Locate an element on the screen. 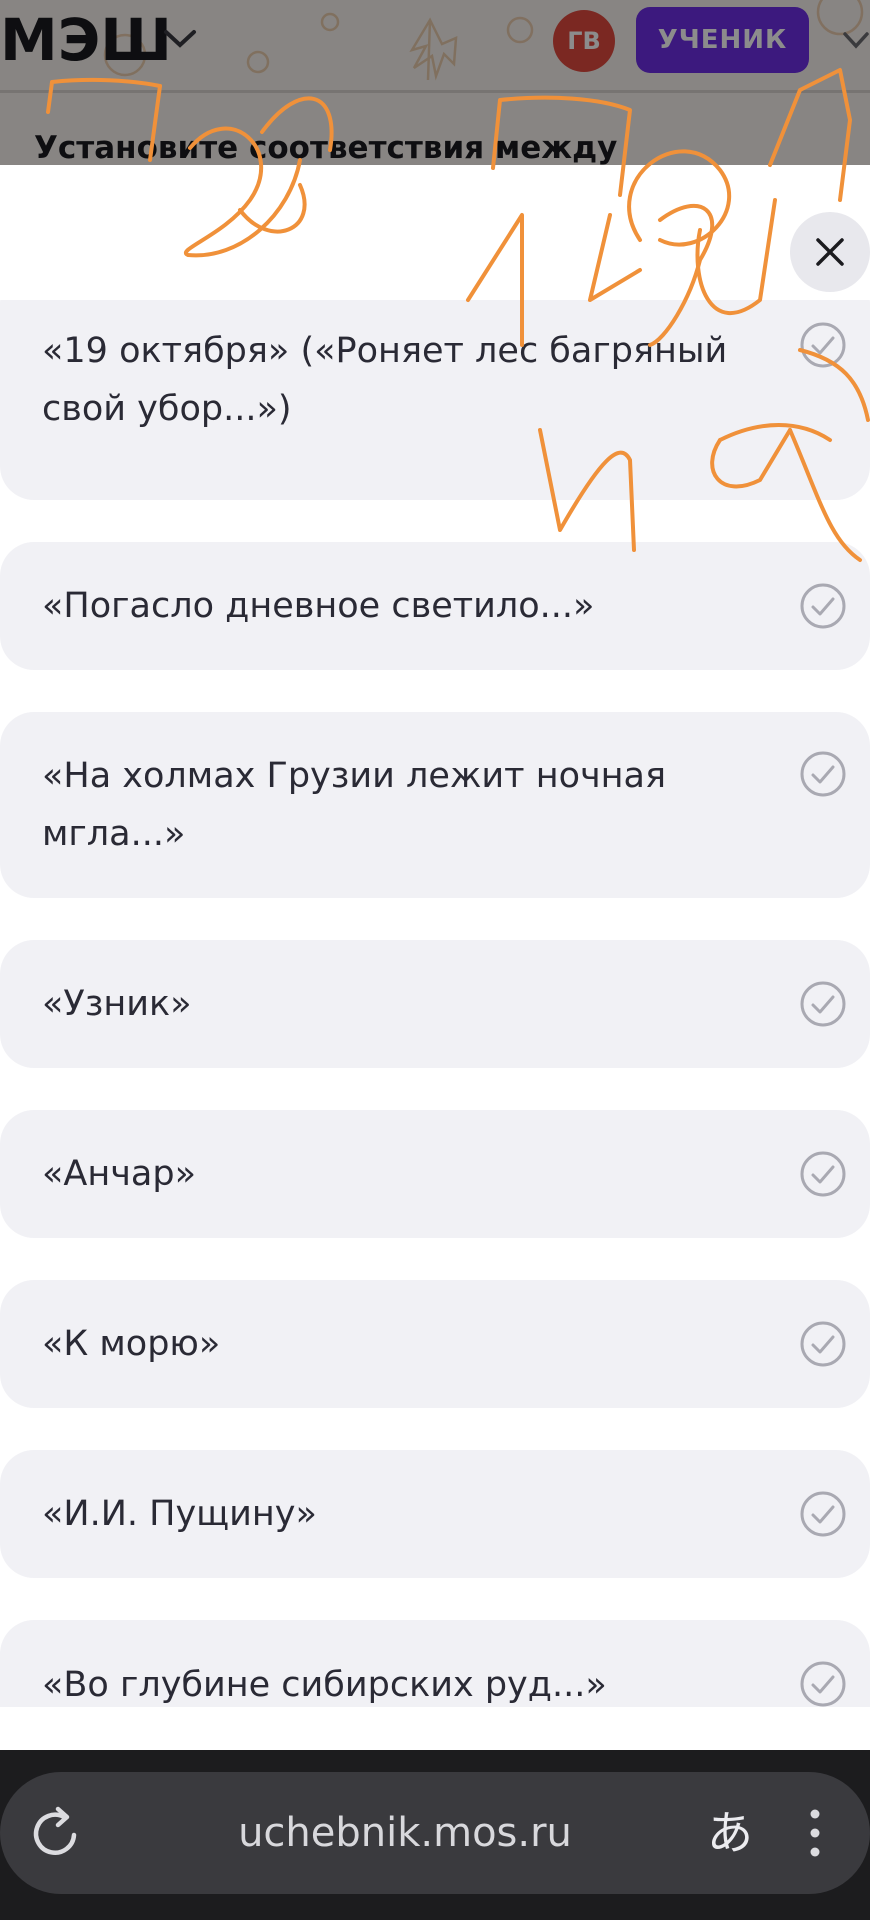  option-label: «На холмах Грузии лежит ночная мгла...» is located at coordinates (354, 805).